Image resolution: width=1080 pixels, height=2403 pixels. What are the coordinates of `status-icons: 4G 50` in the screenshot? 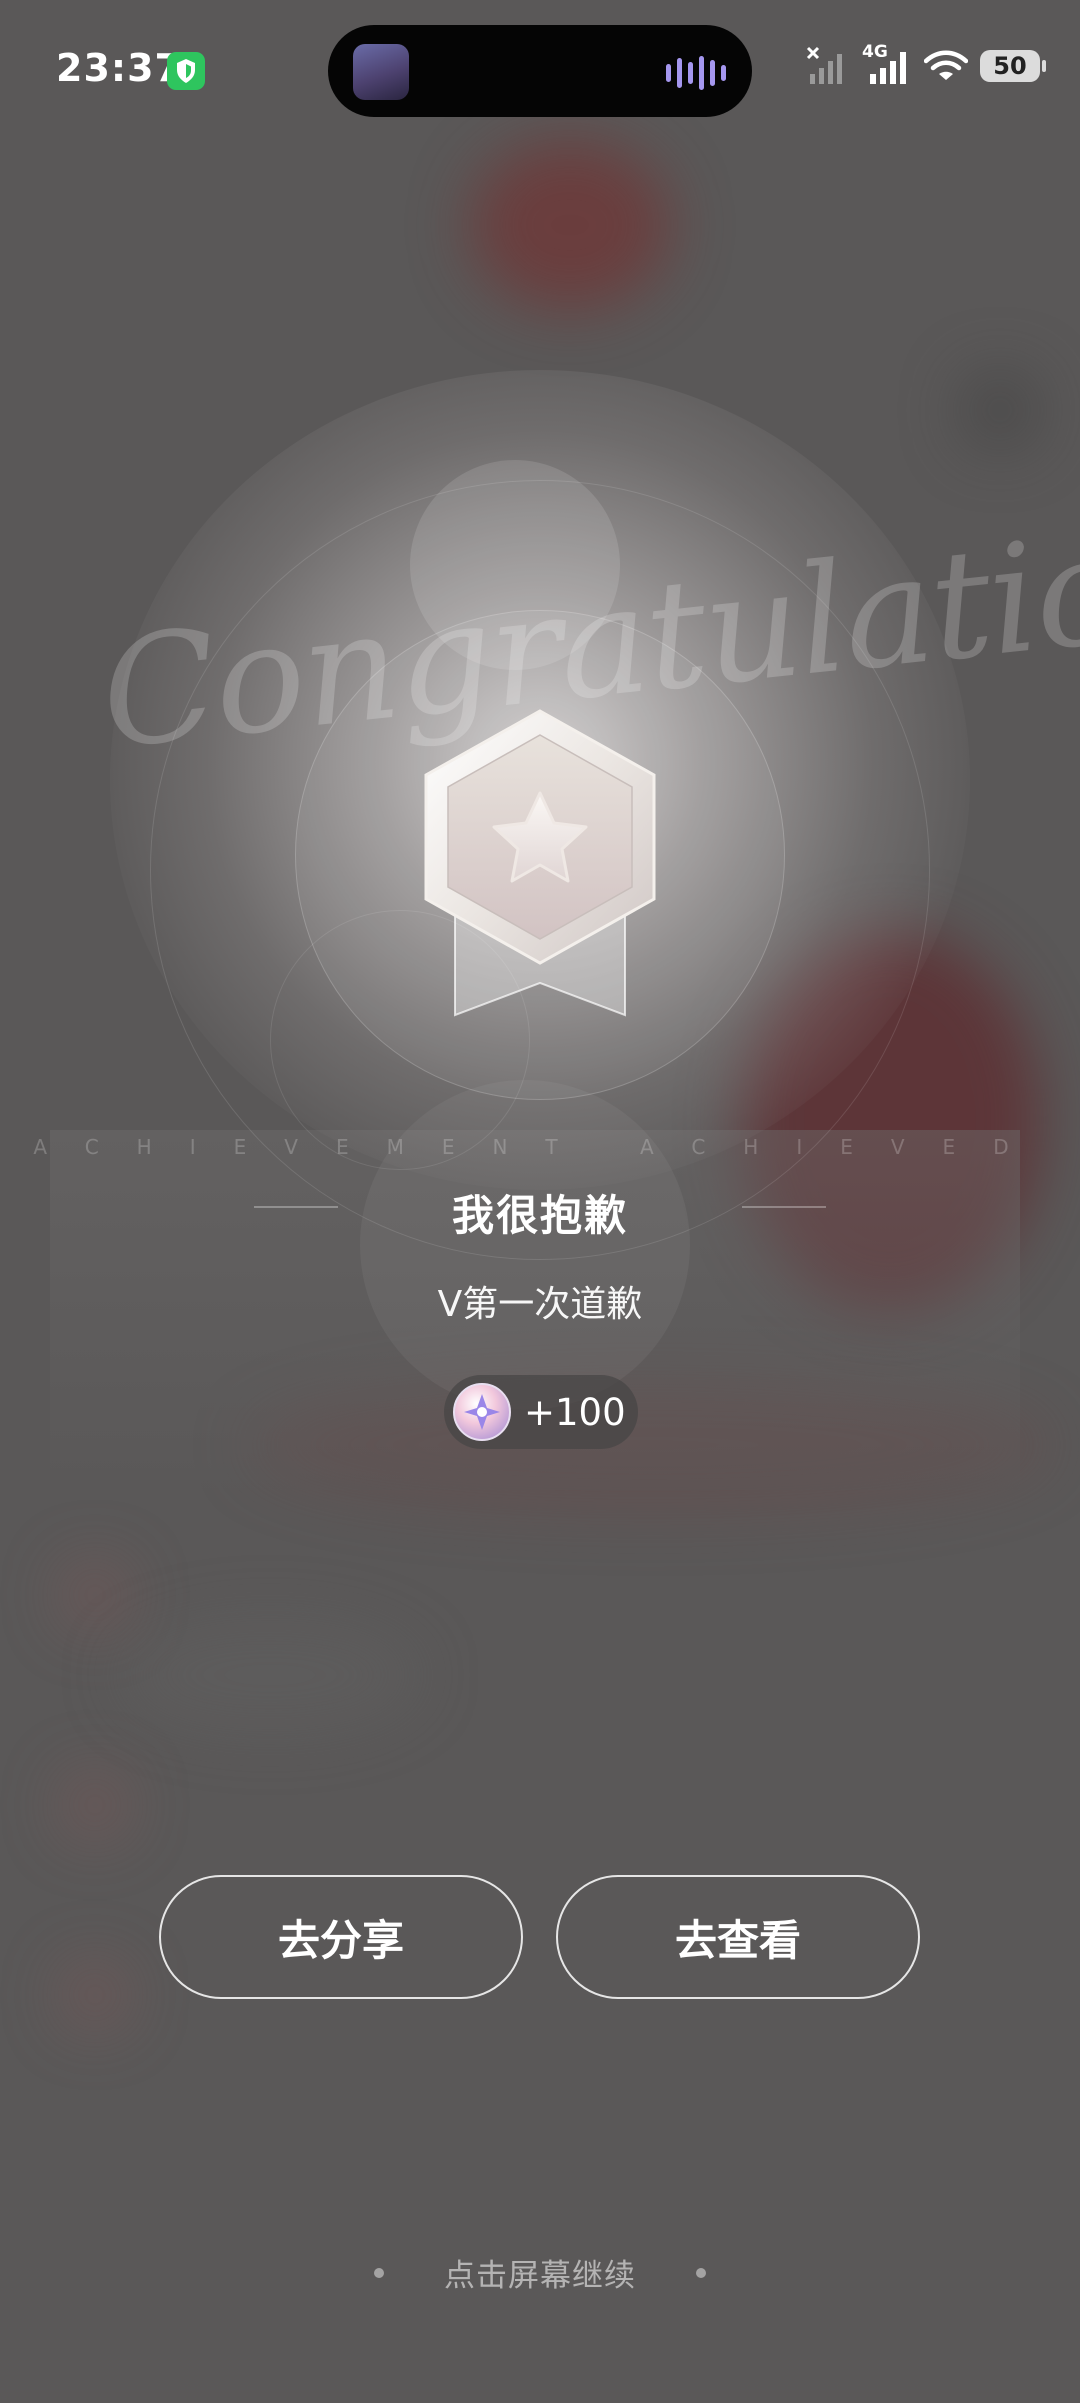 It's located at (926, 64).